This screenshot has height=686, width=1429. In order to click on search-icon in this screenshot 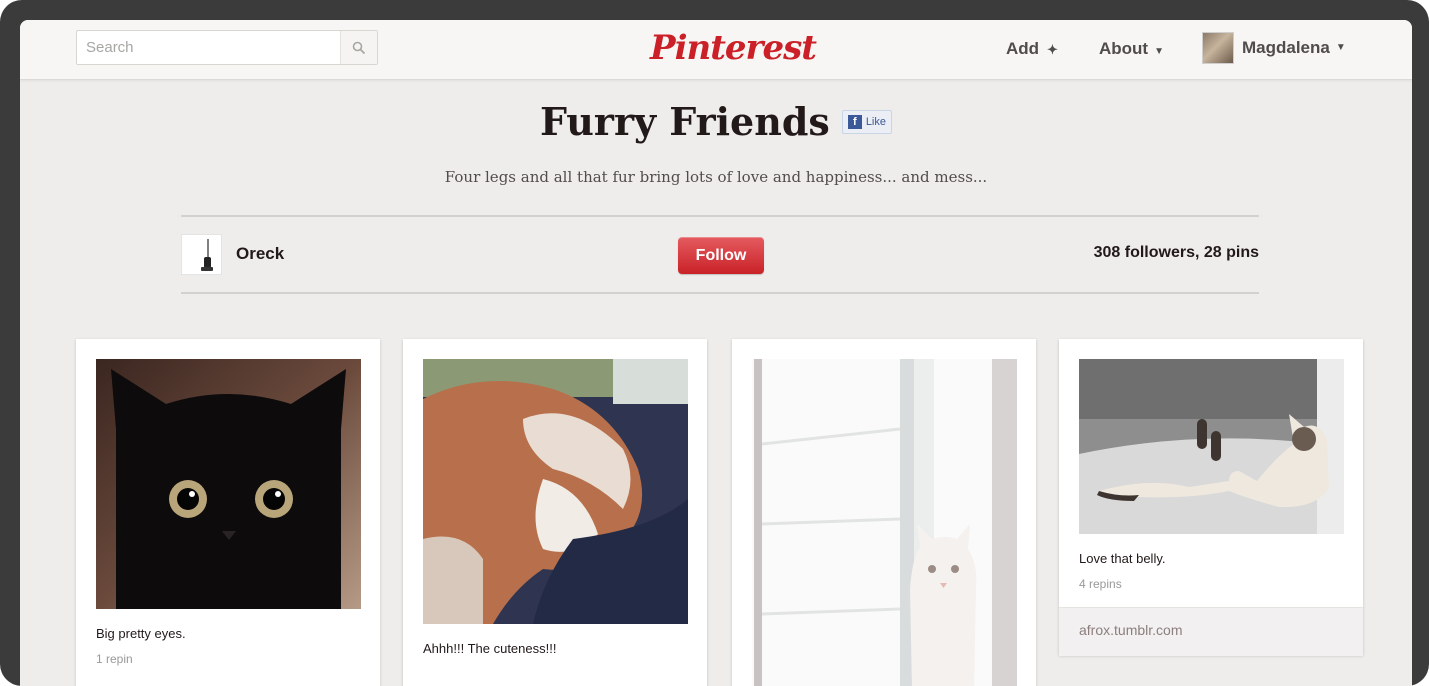, I will do `click(359, 47)`.